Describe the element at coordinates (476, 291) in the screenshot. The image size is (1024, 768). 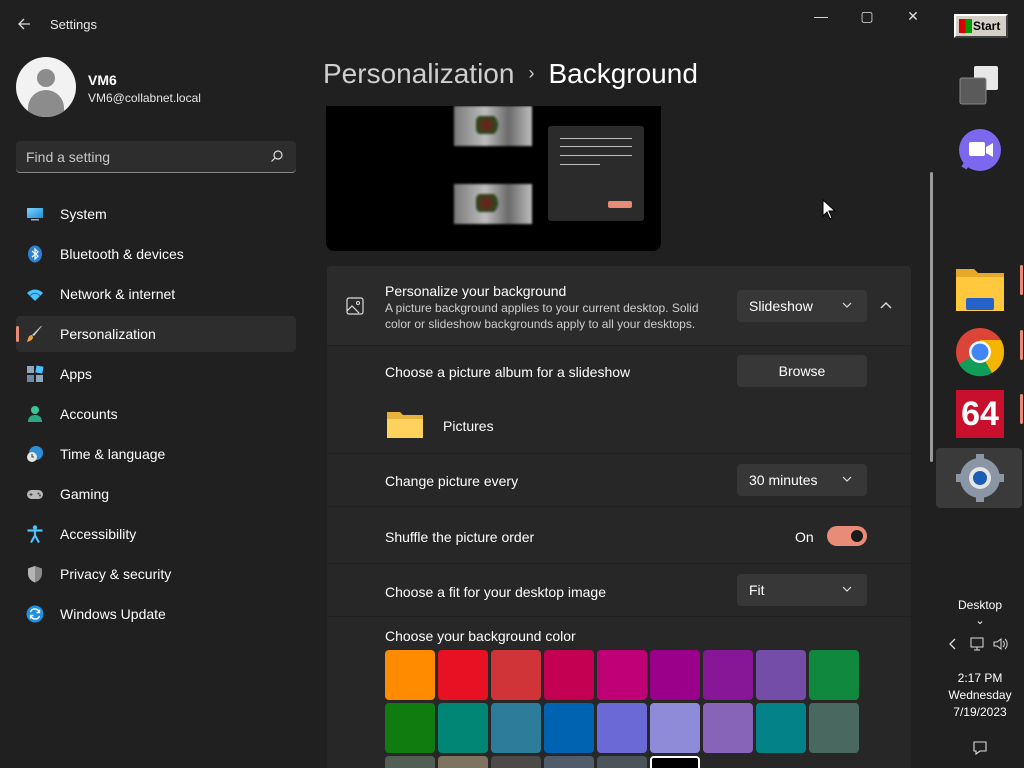
I see `background-title: Personalize your background` at that location.